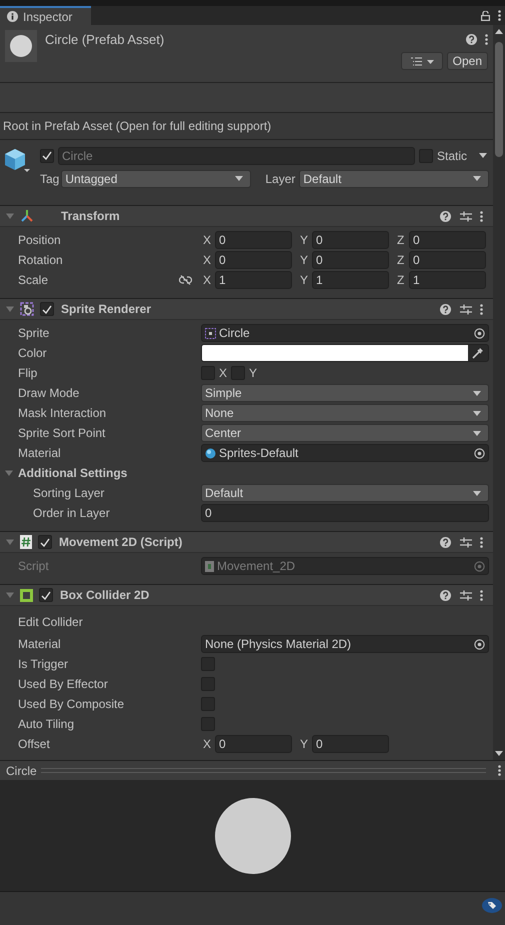  I want to click on layer-label: Layer, so click(280, 179).